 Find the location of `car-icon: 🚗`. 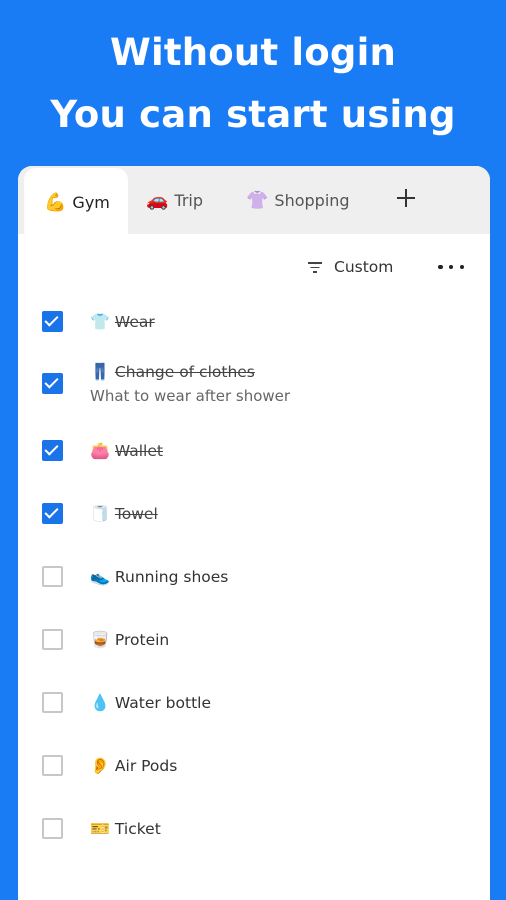

car-icon: 🚗 is located at coordinates (157, 200).